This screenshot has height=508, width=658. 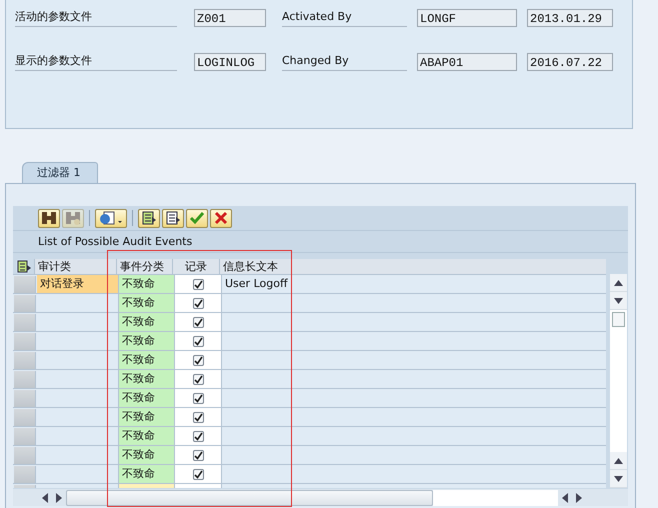 I want to click on horizontal-scrollbar, so click(x=320, y=497).